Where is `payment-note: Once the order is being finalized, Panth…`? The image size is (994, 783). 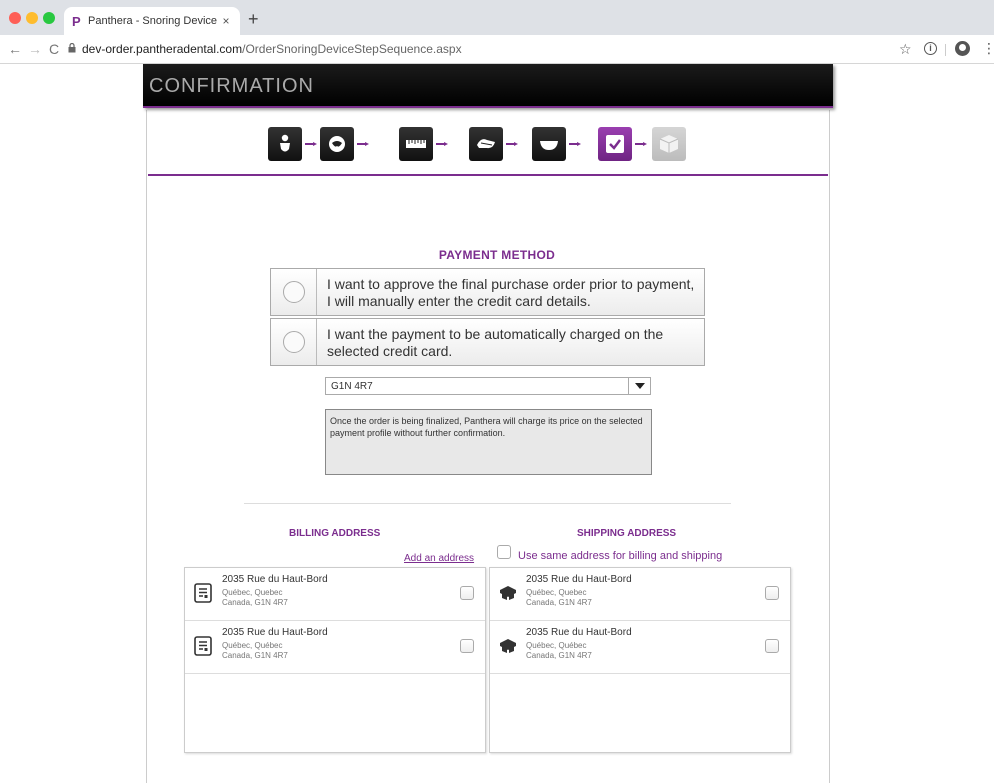 payment-note: Once the order is being finalized, Panth… is located at coordinates (488, 442).